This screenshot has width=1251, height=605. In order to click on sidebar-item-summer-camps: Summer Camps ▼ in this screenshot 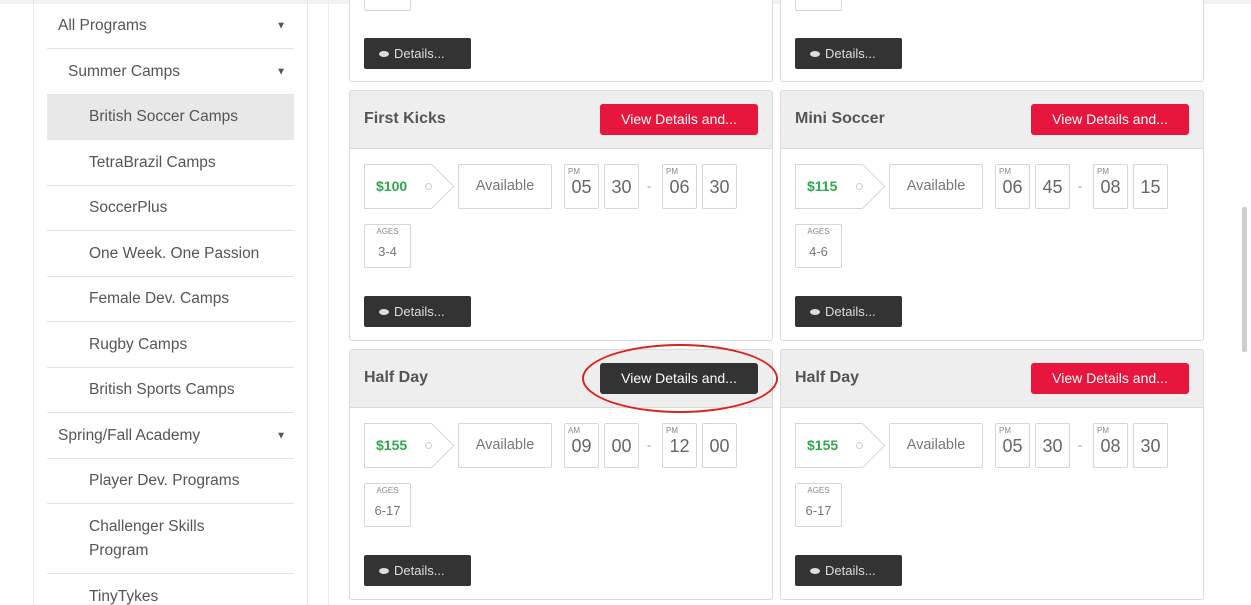, I will do `click(170, 72)`.